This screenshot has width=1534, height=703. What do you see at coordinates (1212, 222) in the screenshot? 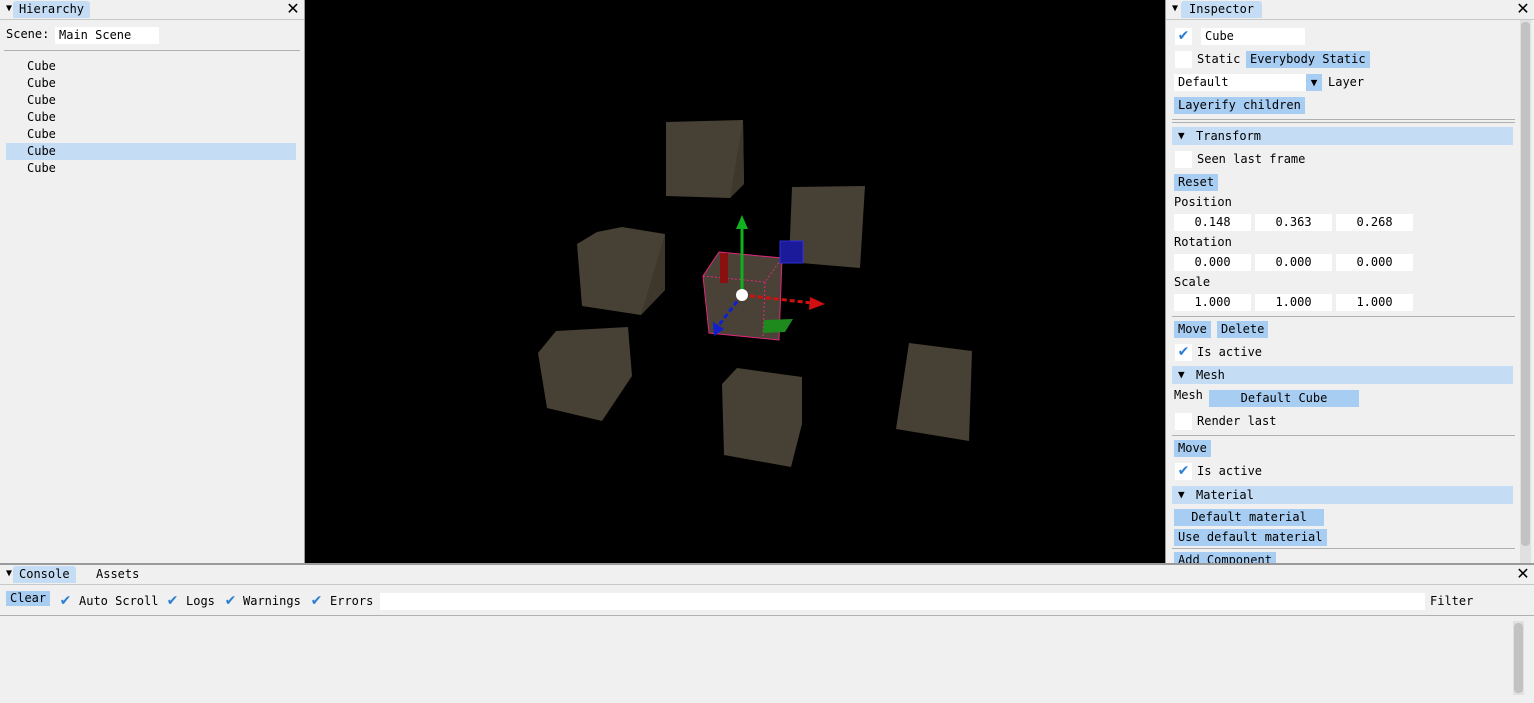
I see `position-x-field: 0.148` at bounding box center [1212, 222].